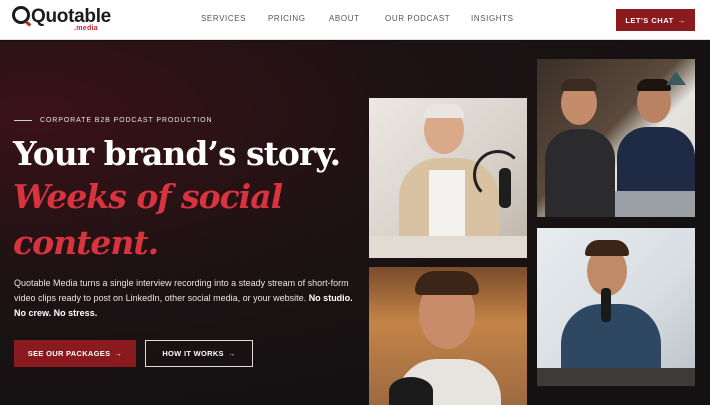 The height and width of the screenshot is (405, 710). I want to click on photo-two-men-podcast, so click(616, 138).